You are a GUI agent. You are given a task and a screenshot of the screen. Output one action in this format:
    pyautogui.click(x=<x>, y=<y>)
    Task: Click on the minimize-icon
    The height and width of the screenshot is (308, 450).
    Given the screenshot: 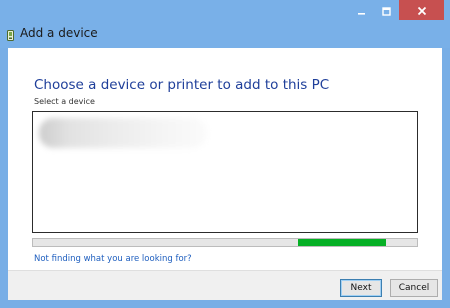 What is the action you would take?
    pyautogui.click(x=361, y=10)
    